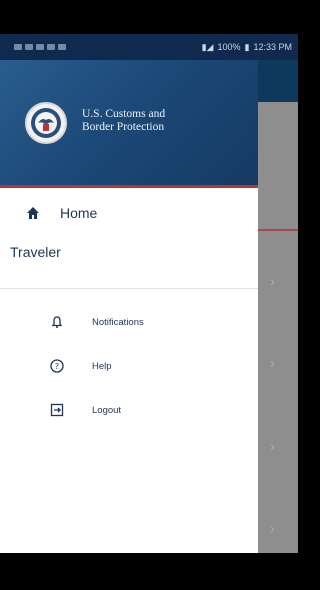  I want to click on battery-icon: ▮, so click(247, 46).